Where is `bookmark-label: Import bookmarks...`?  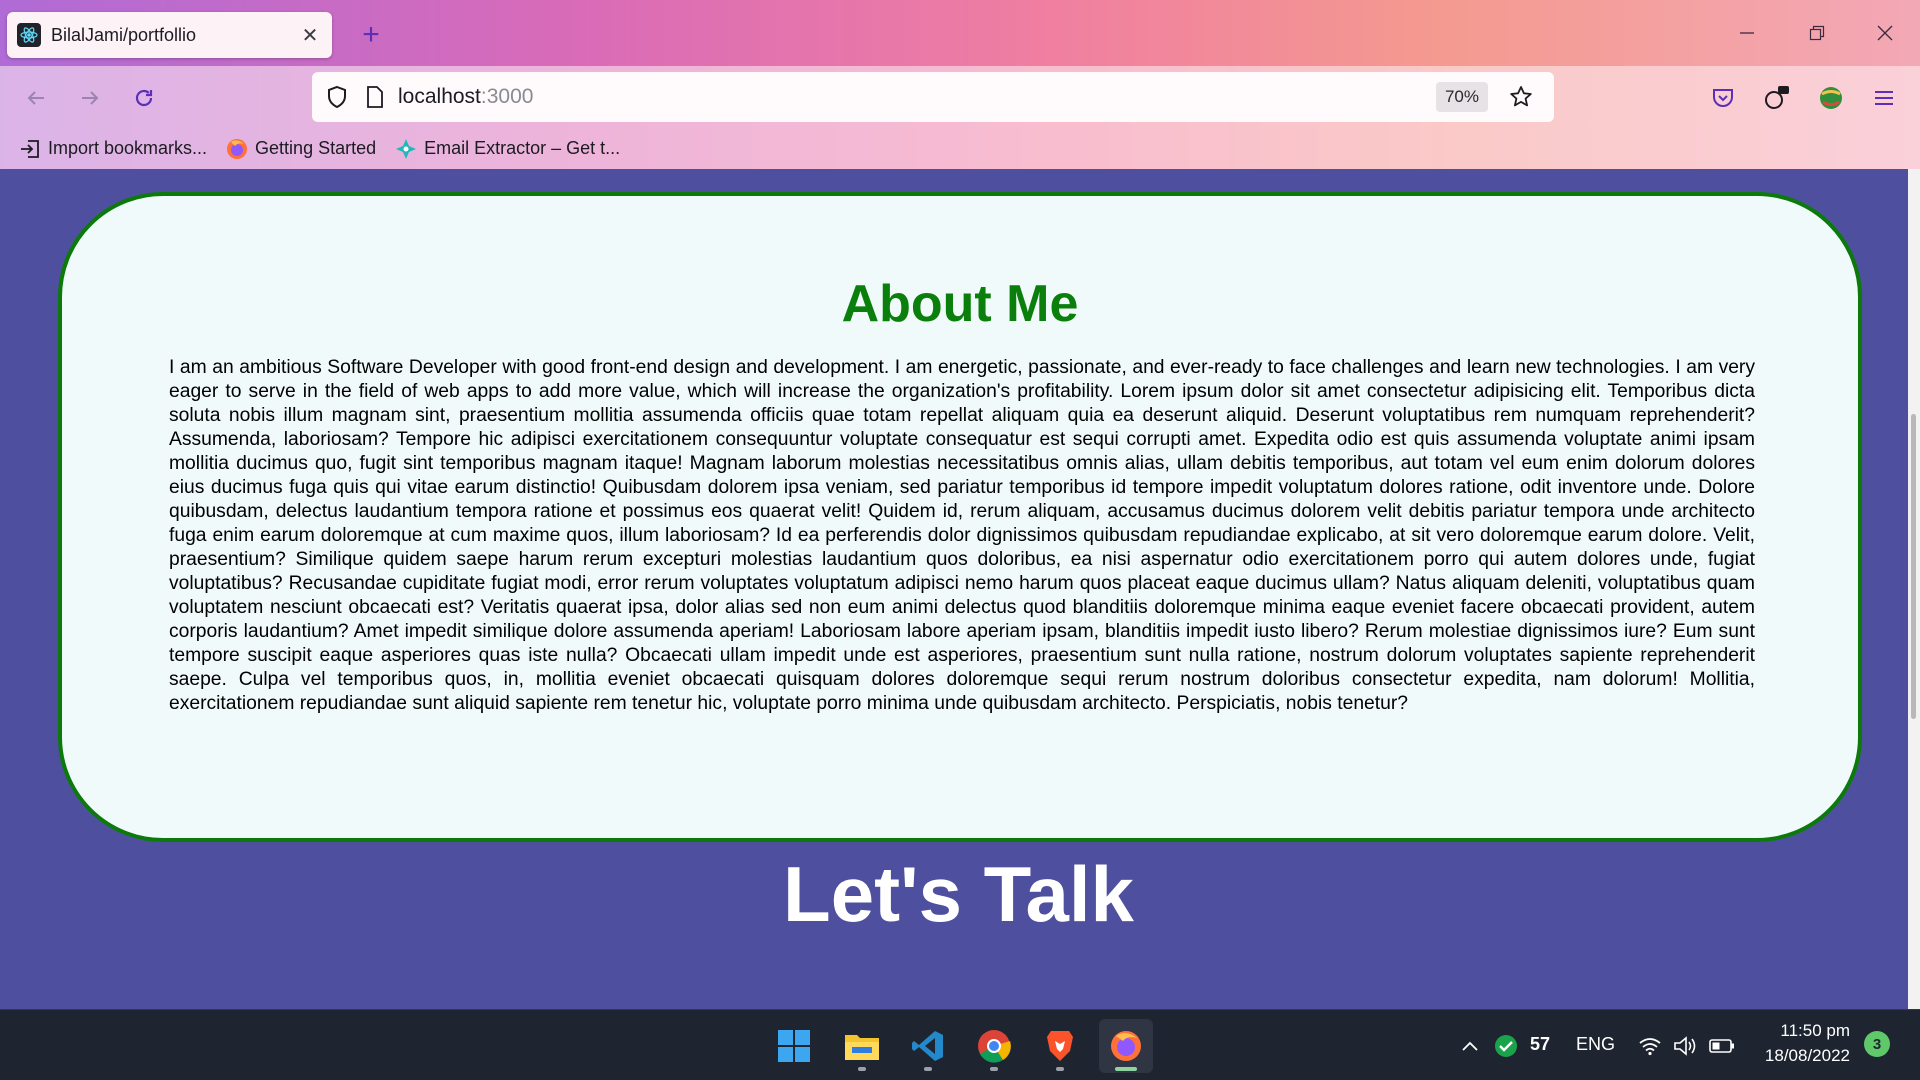 bookmark-label: Import bookmarks... is located at coordinates (128, 148).